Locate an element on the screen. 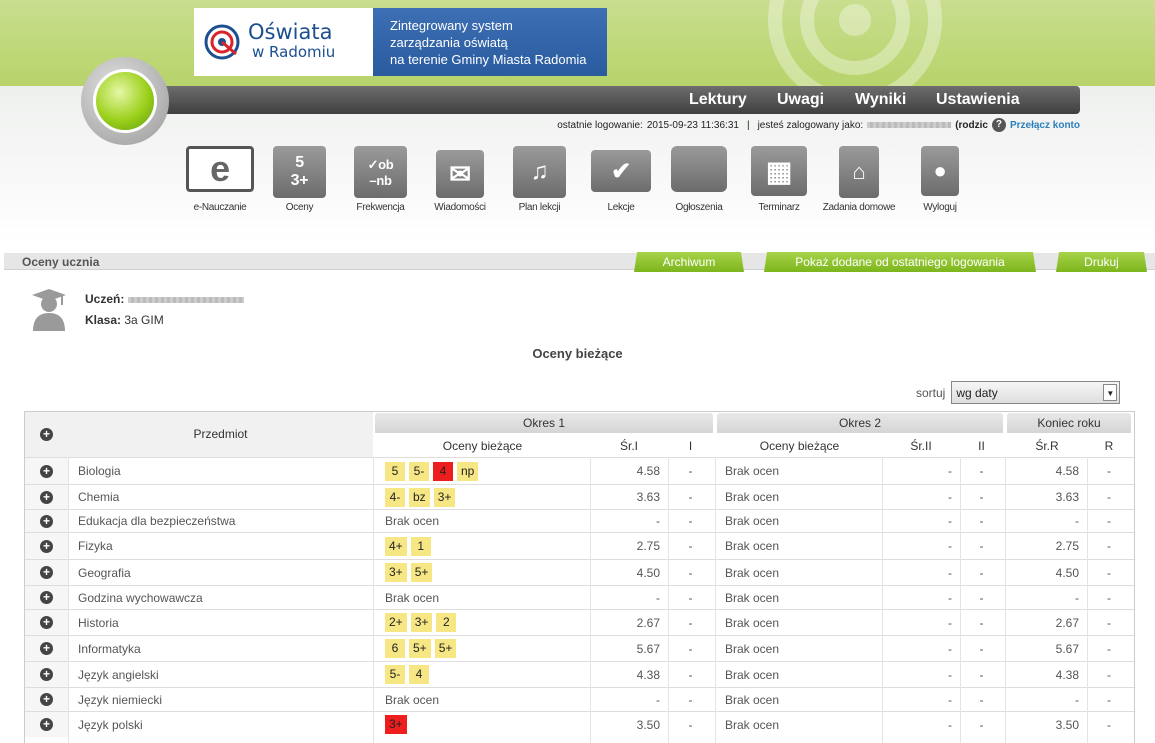 The height and width of the screenshot is (743, 1155). cell-avg1: 4.38 is located at coordinates (648, 674).